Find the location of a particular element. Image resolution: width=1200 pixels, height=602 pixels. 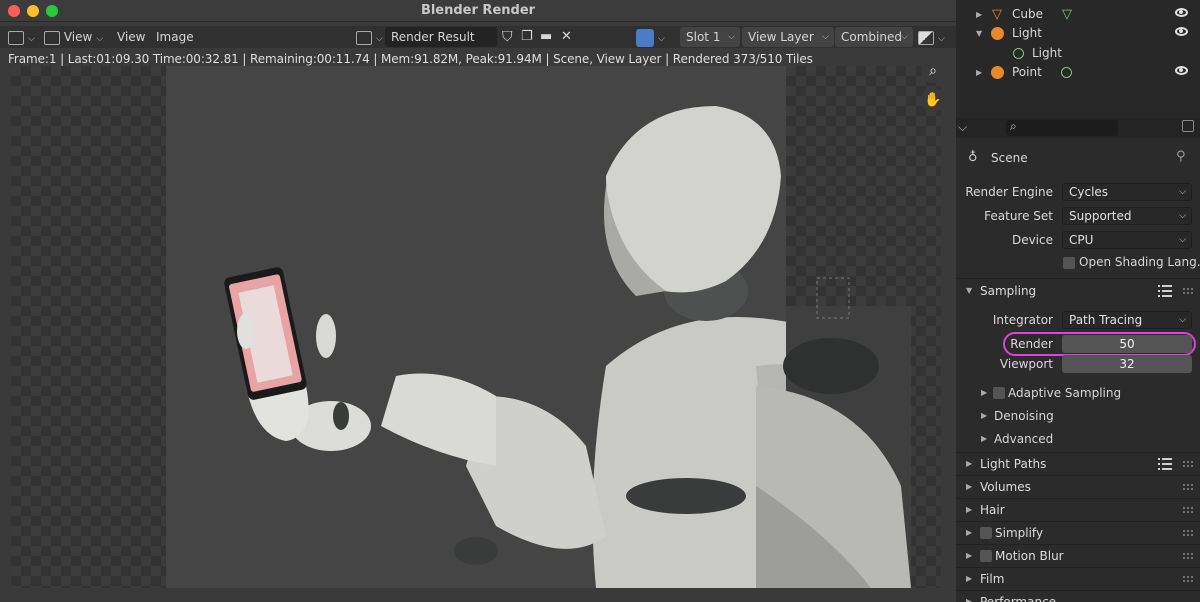

open-shading-language-checkbox is located at coordinates (1069, 263).